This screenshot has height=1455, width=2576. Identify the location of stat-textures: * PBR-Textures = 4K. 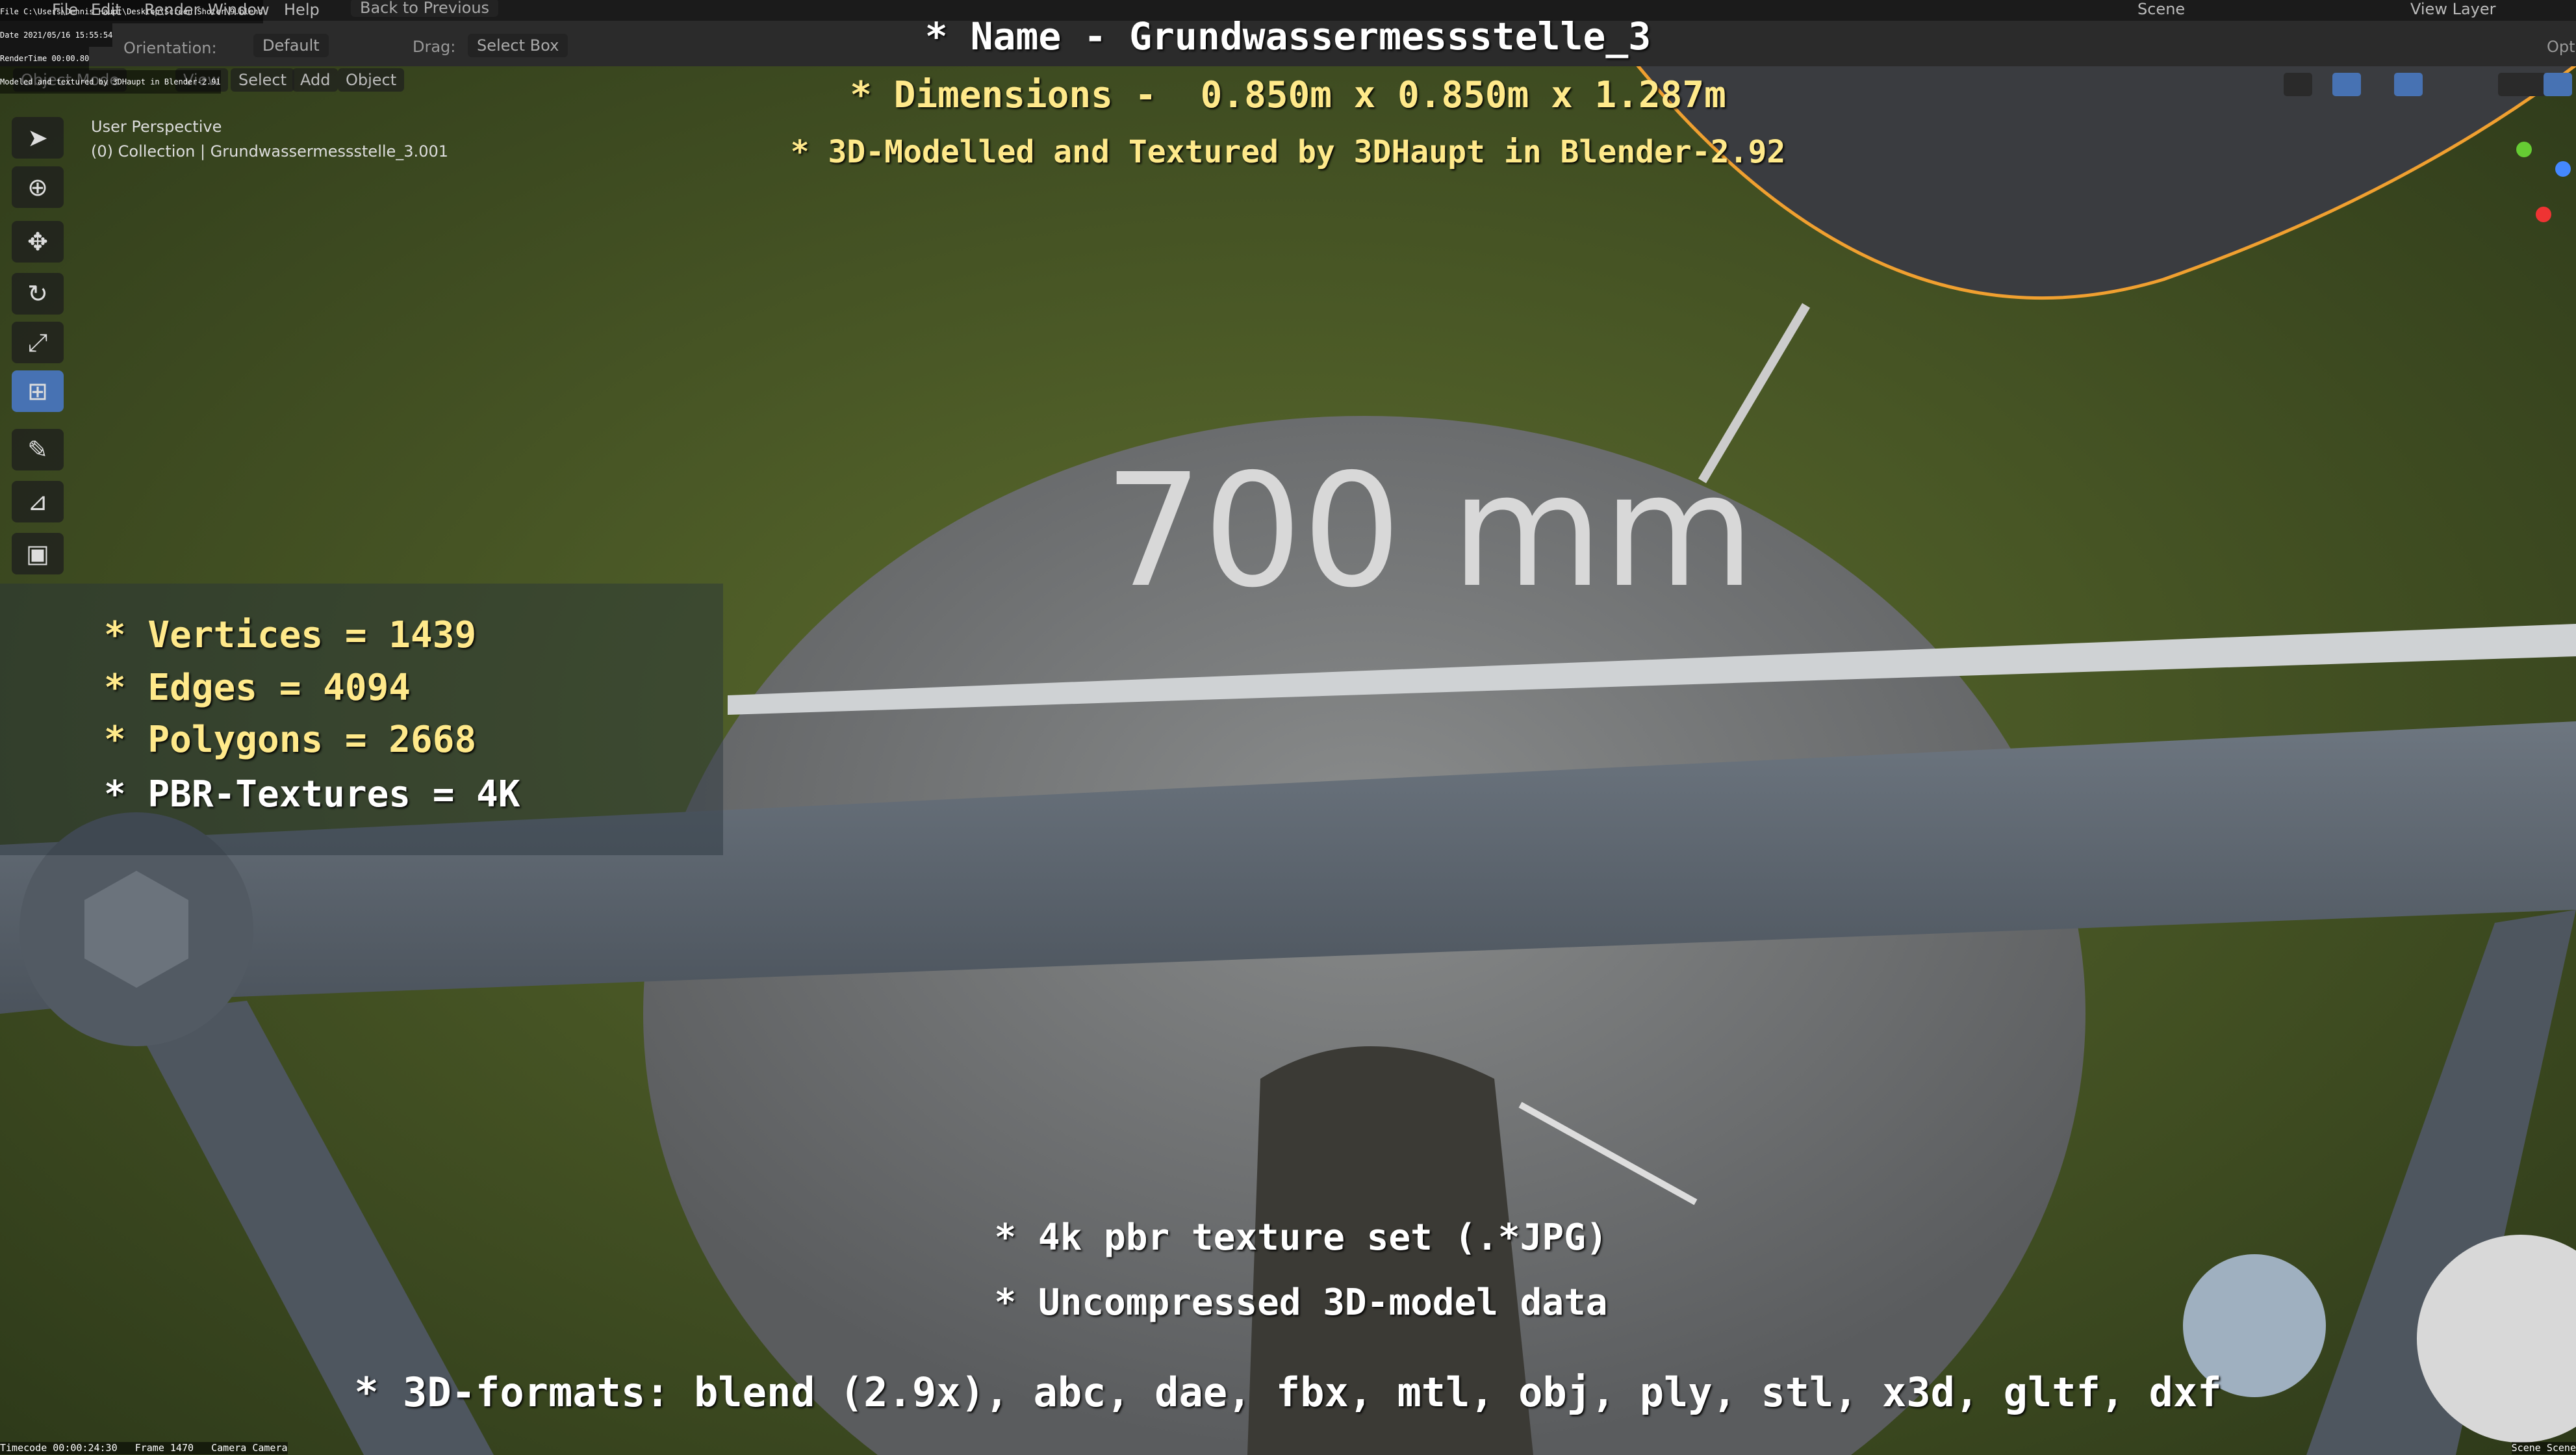
(312, 795).